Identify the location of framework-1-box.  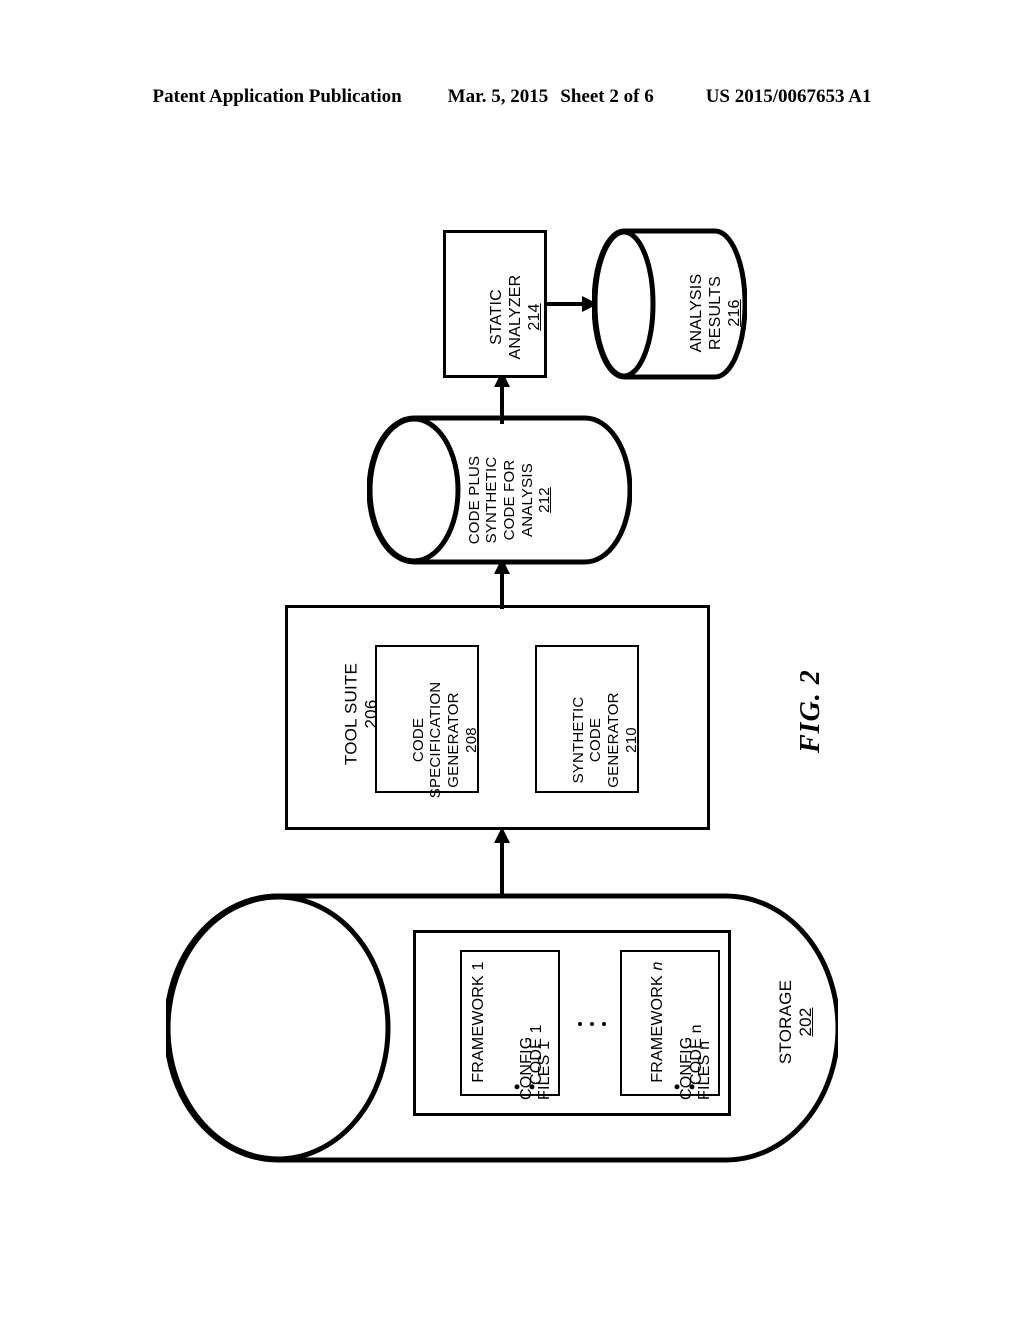
(510, 1023).